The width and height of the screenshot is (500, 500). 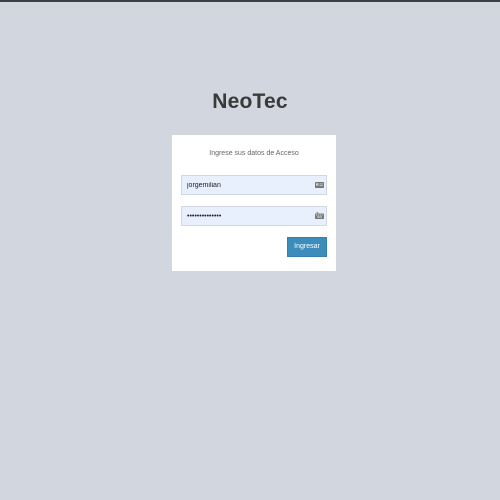 What do you see at coordinates (246, 216) in the screenshot?
I see `password-input` at bounding box center [246, 216].